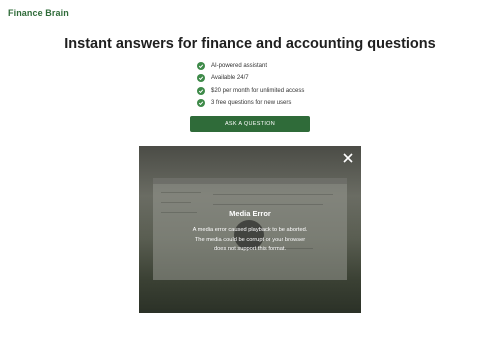  I want to click on feature-label: Available 24/7, so click(230, 78).